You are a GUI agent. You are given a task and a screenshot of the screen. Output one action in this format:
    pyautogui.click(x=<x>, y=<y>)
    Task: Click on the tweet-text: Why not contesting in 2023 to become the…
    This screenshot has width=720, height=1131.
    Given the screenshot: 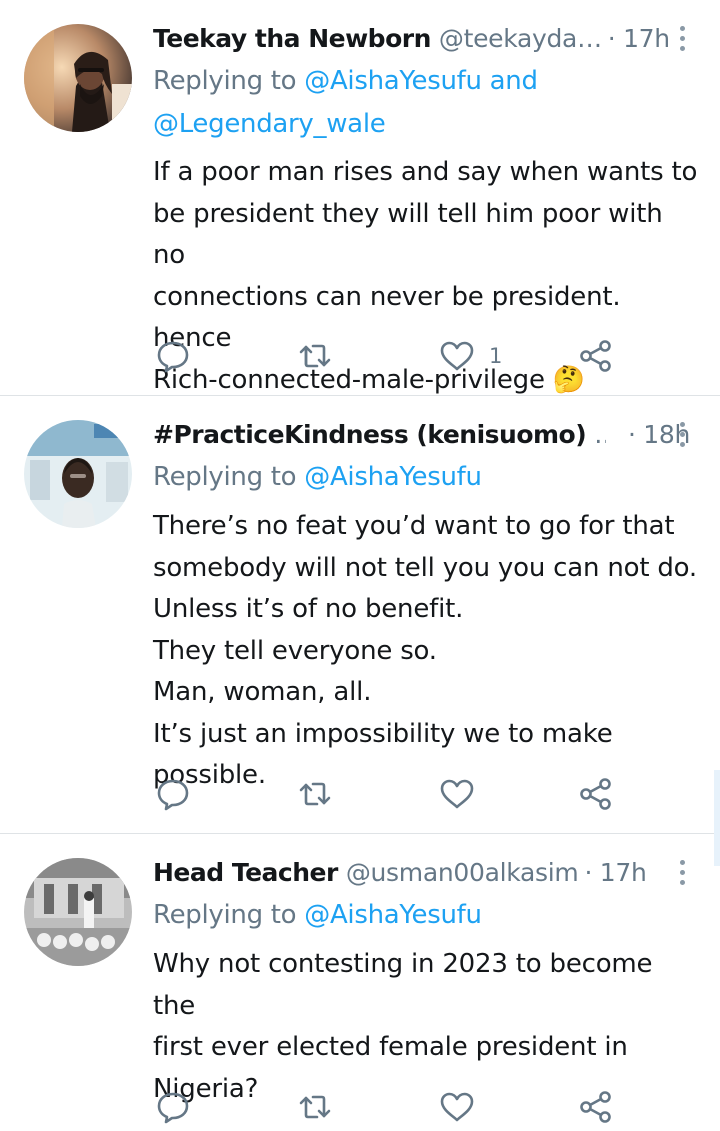 What is the action you would take?
    pyautogui.click(x=403, y=1026)
    